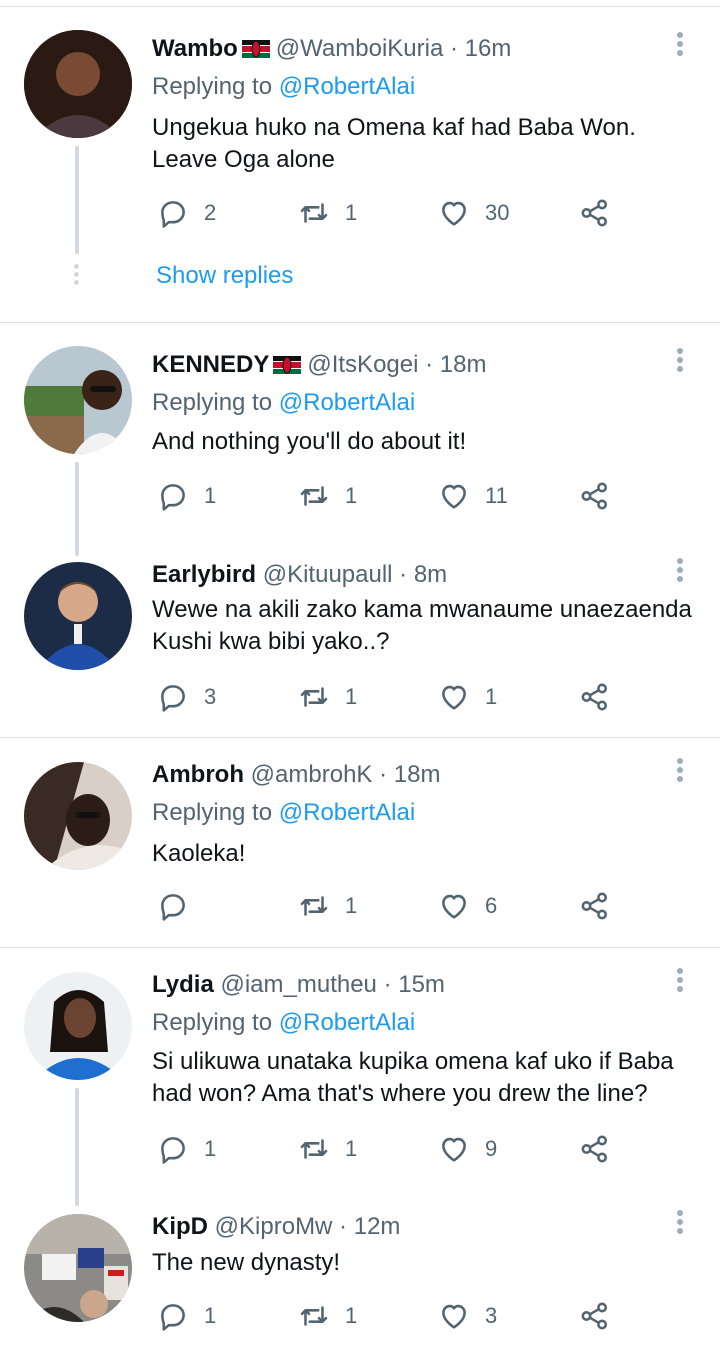 The height and width of the screenshot is (1352, 720). What do you see at coordinates (312, 774) in the screenshot?
I see `handle: @ambrohK` at bounding box center [312, 774].